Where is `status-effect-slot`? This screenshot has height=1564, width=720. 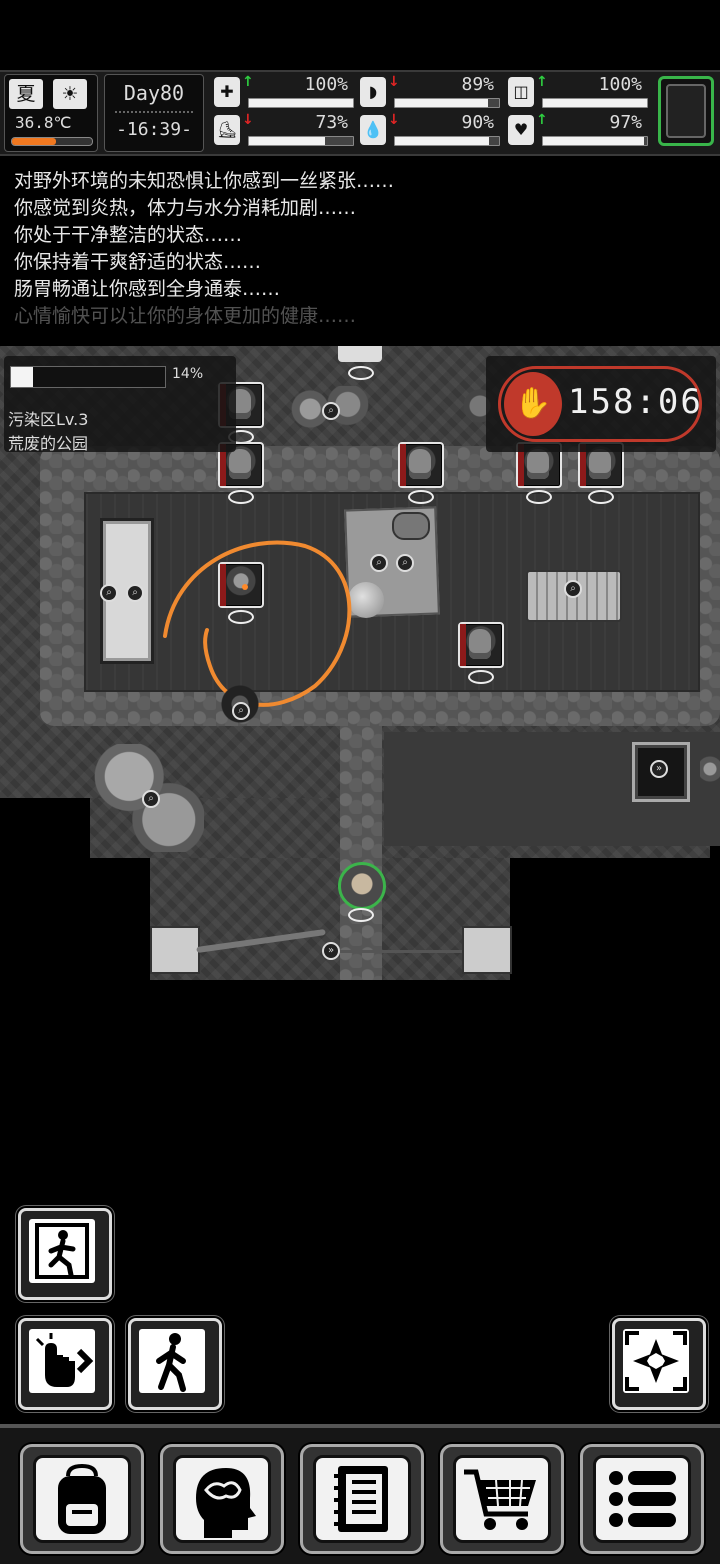
status-effect-slot is located at coordinates (686, 111).